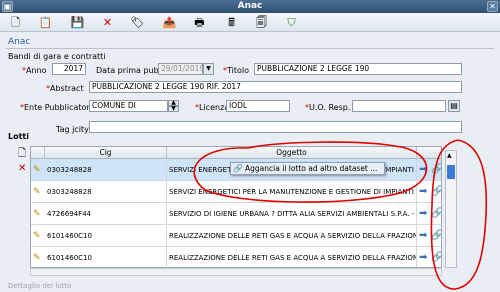  What do you see at coordinates (291, 22) in the screenshot?
I see `shield-icon: ⛉` at bounding box center [291, 22].